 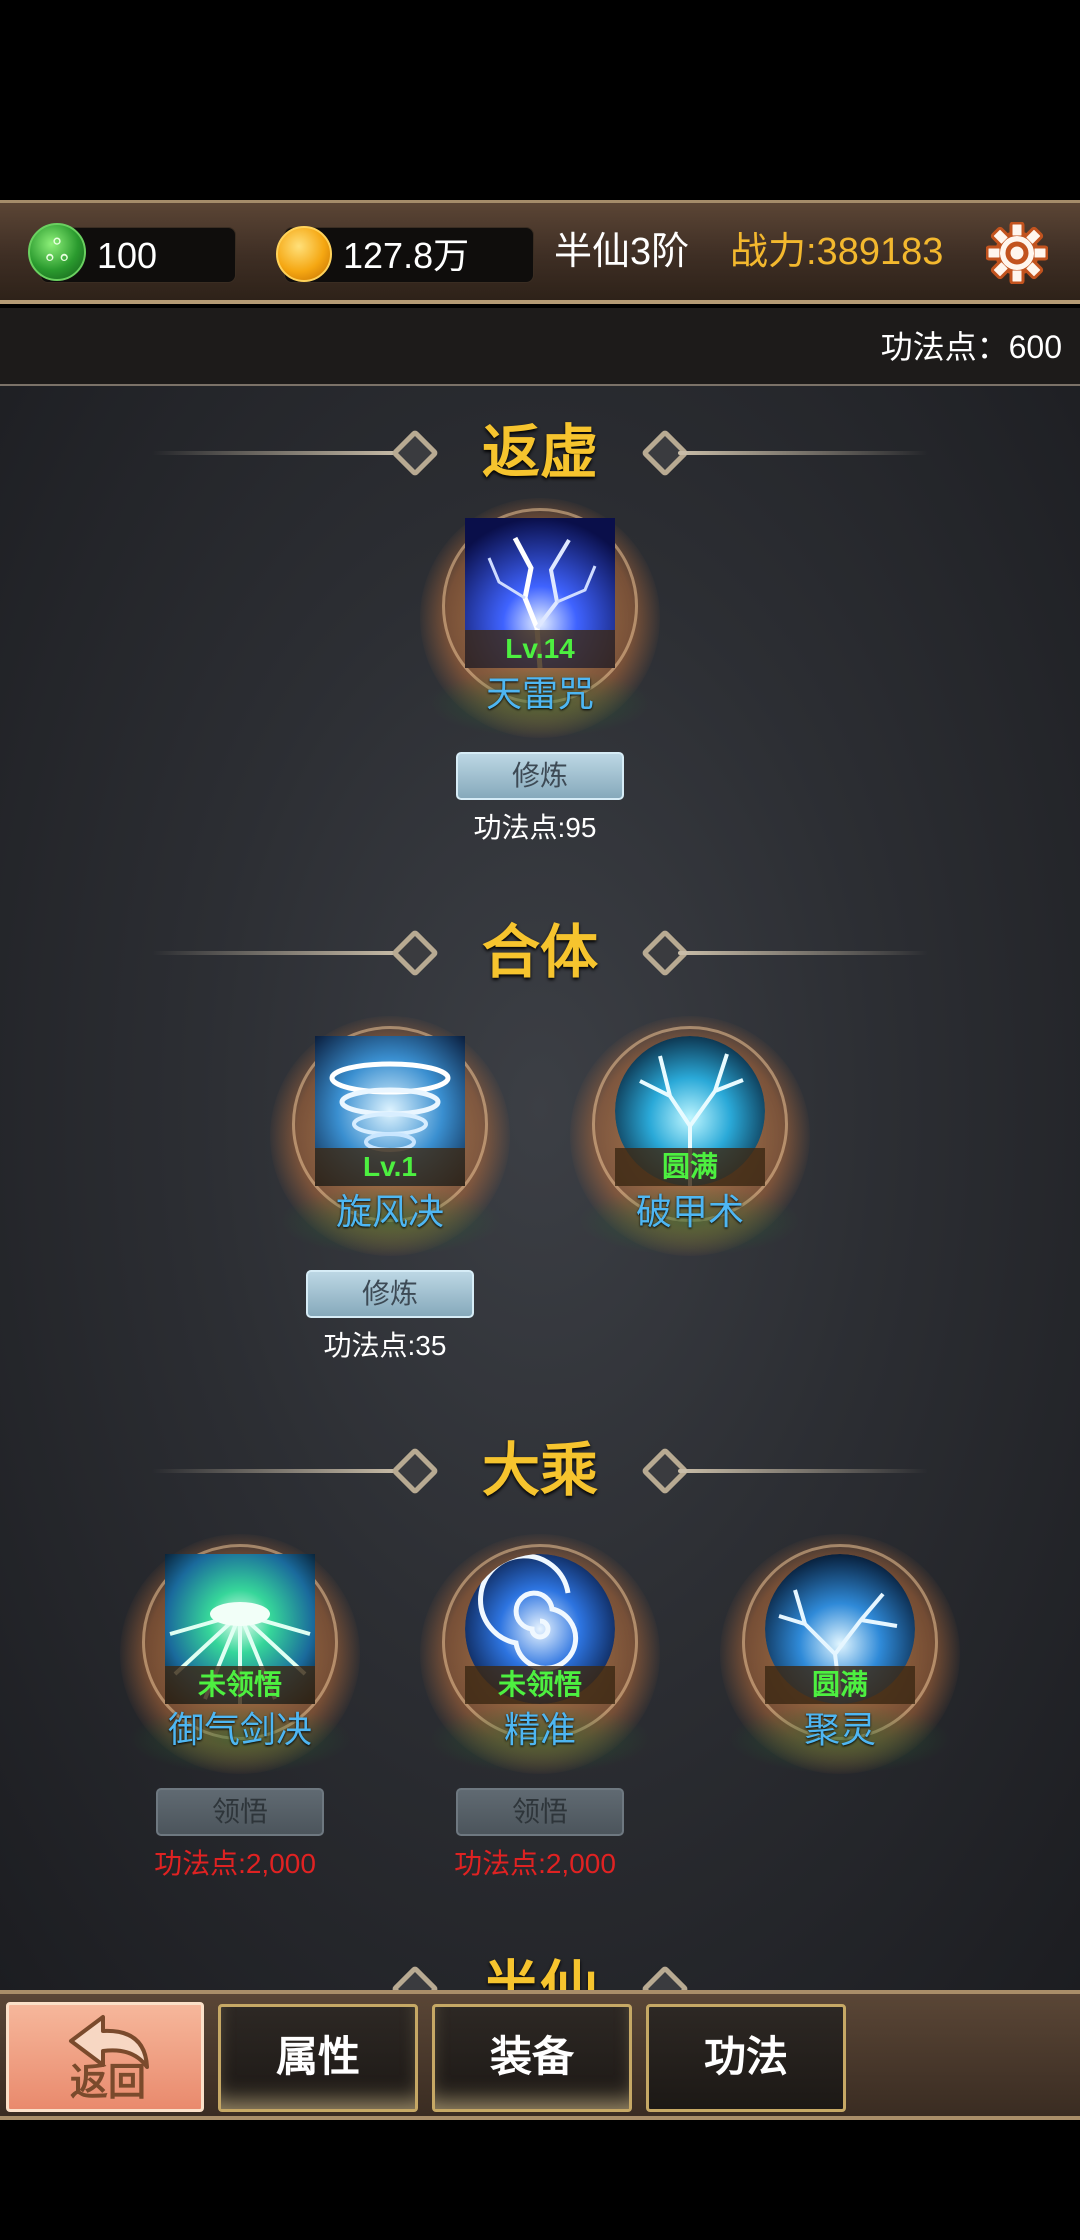 I want to click on tier-header: 半仙, so click(x=540, y=1967).